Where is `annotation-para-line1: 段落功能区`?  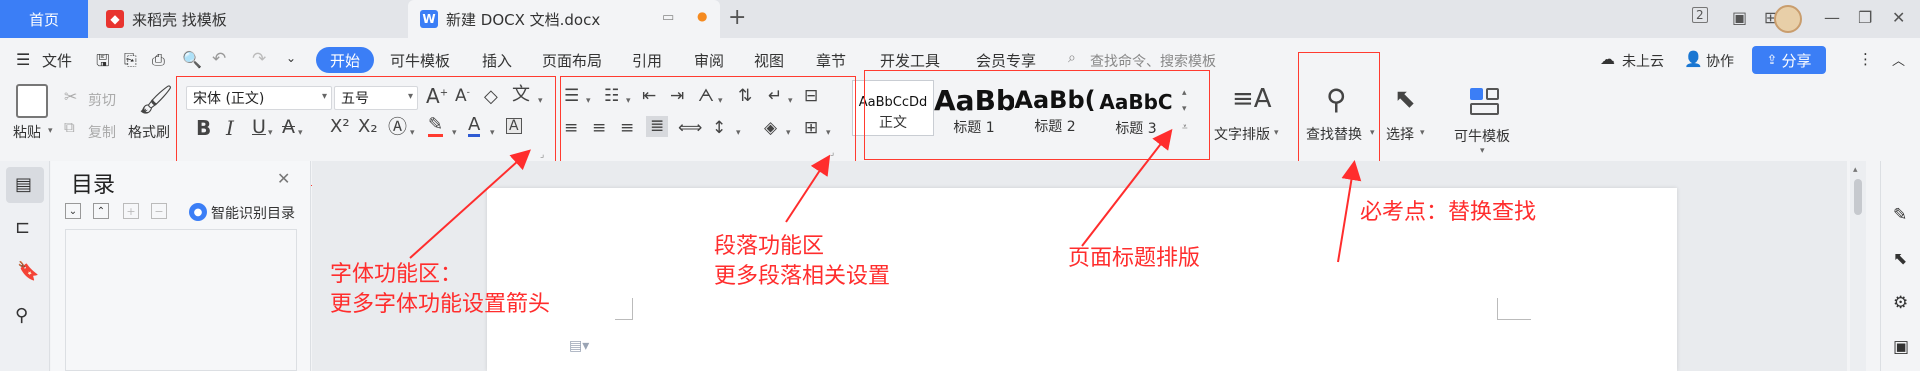
annotation-para-line1: 段落功能区 is located at coordinates (769, 246).